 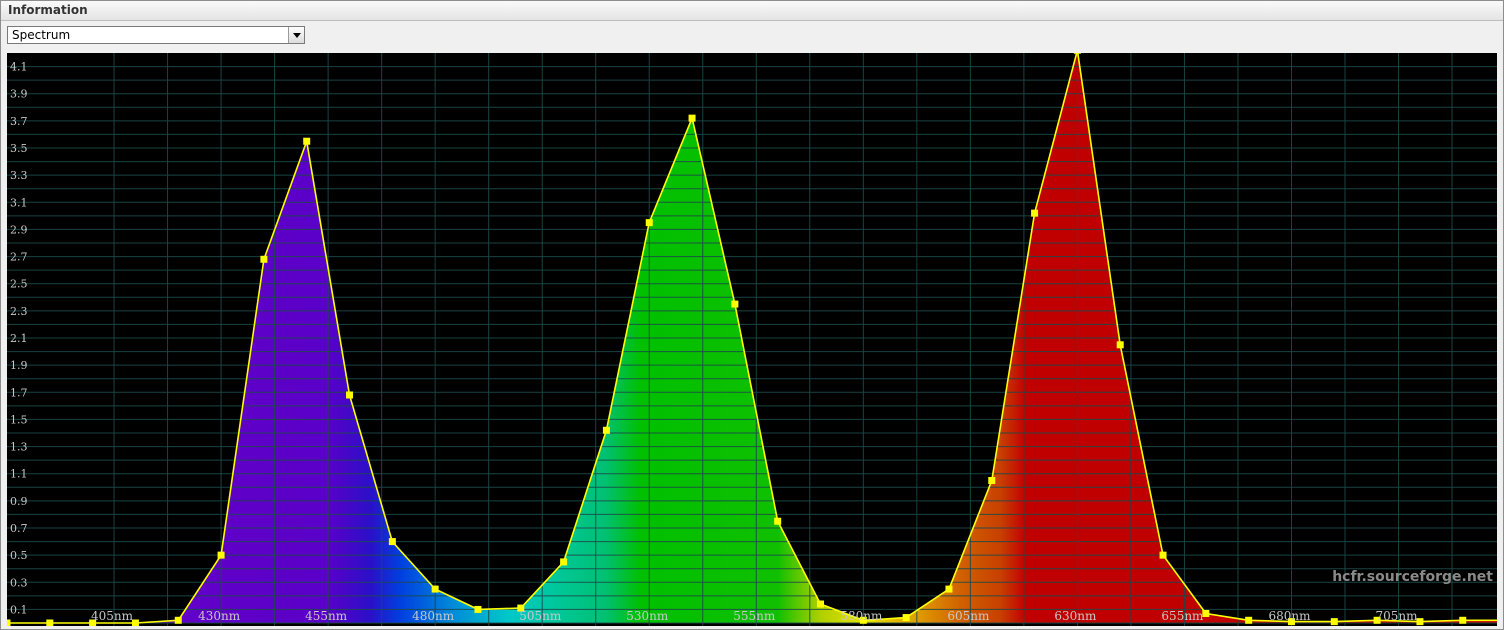 What do you see at coordinates (19, 555) in the screenshot?
I see `y-tick-label: 0.5` at bounding box center [19, 555].